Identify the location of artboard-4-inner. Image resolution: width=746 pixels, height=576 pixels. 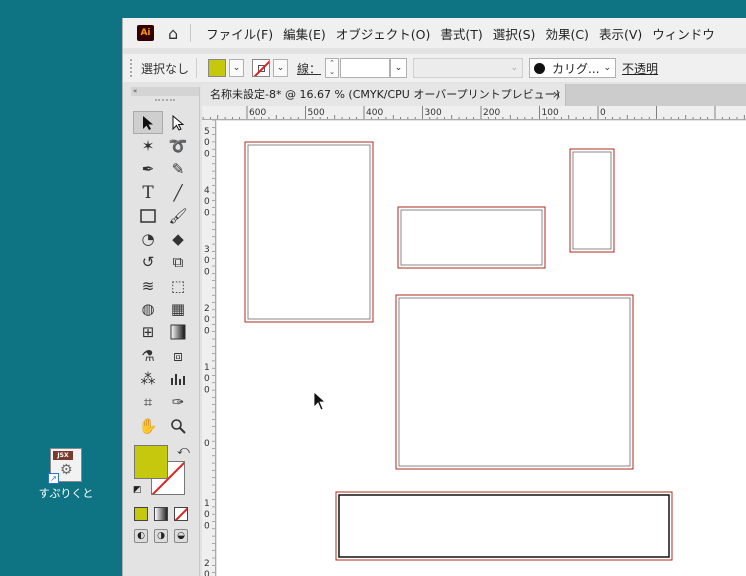
(514, 382).